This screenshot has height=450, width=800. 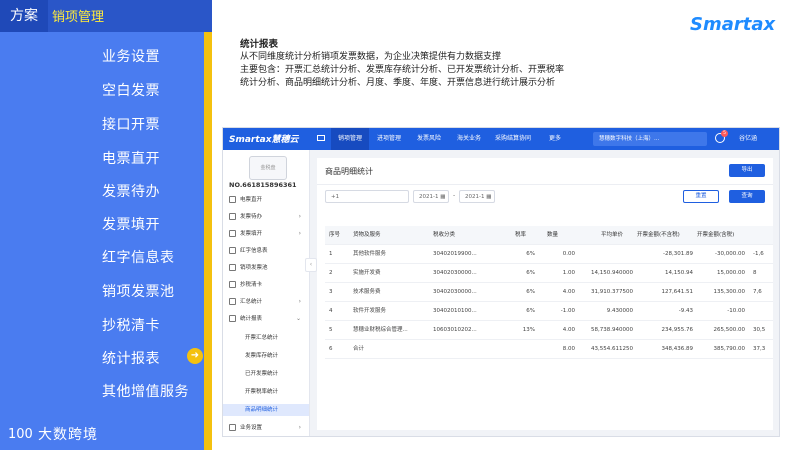 I want to click on menu-item-blank-invoice: 空白发票, so click(x=131, y=90).